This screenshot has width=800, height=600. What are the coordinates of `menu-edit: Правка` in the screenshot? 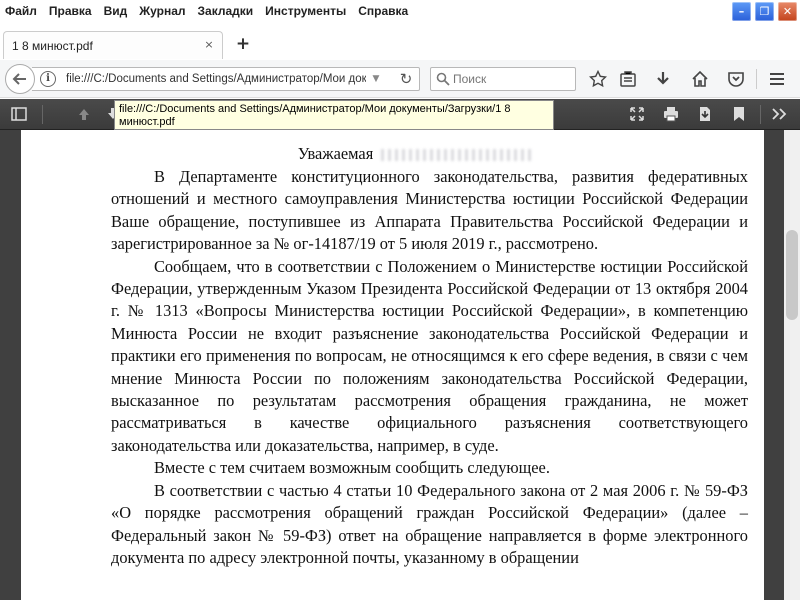 It's located at (70, 11).